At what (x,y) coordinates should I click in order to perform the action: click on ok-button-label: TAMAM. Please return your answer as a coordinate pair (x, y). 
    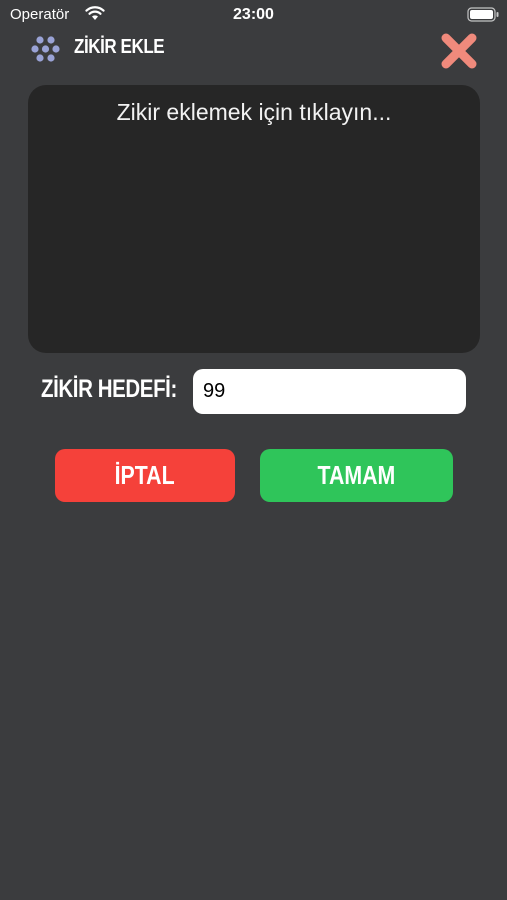
    Looking at the image, I should click on (356, 475).